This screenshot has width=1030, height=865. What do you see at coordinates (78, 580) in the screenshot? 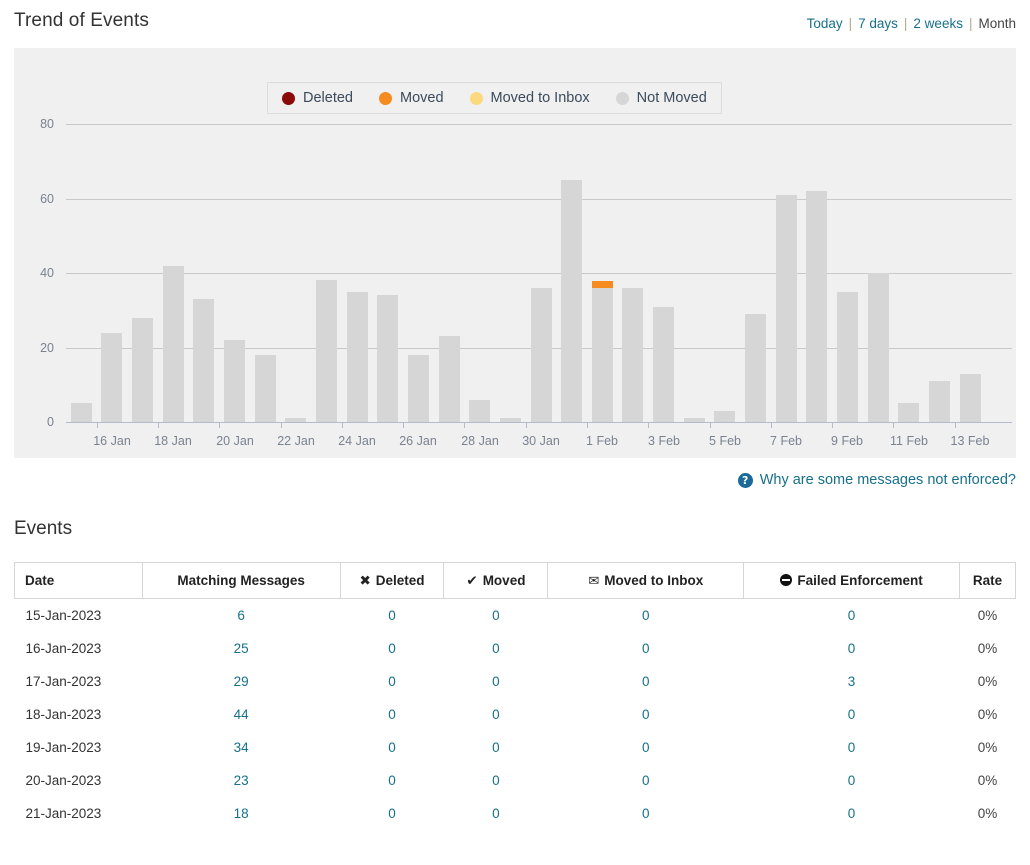
I see `column-header-date: Date` at bounding box center [78, 580].